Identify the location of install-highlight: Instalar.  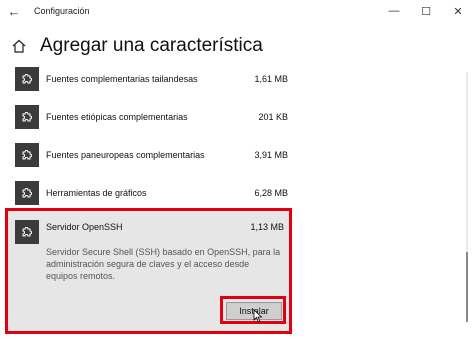
(253, 310).